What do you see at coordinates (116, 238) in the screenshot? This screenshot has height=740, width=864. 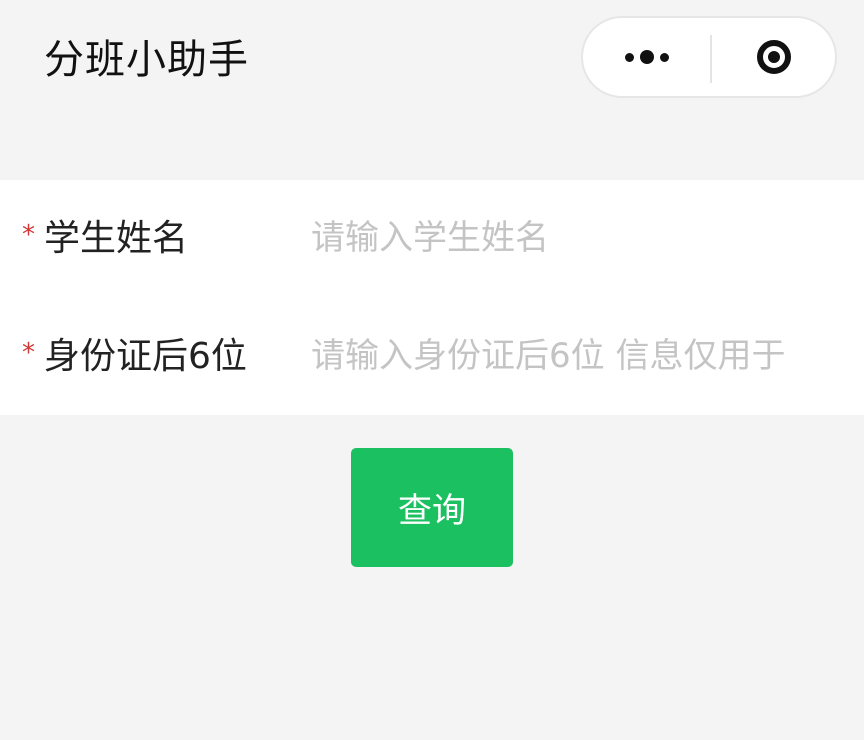 I see `student-name-label: 学生姓名` at bounding box center [116, 238].